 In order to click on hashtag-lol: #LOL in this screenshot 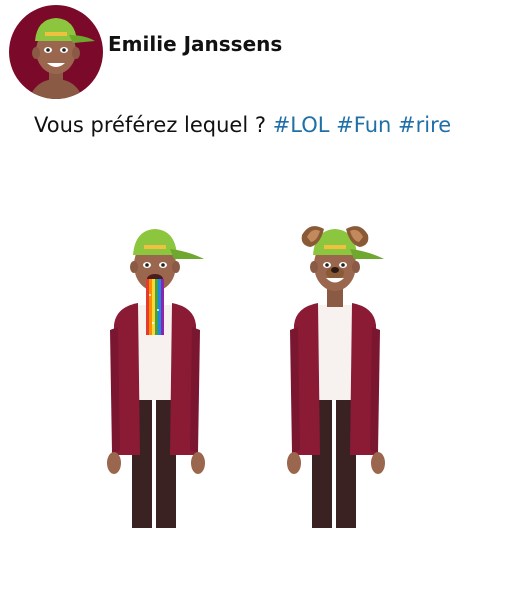, I will do `click(301, 125)`.